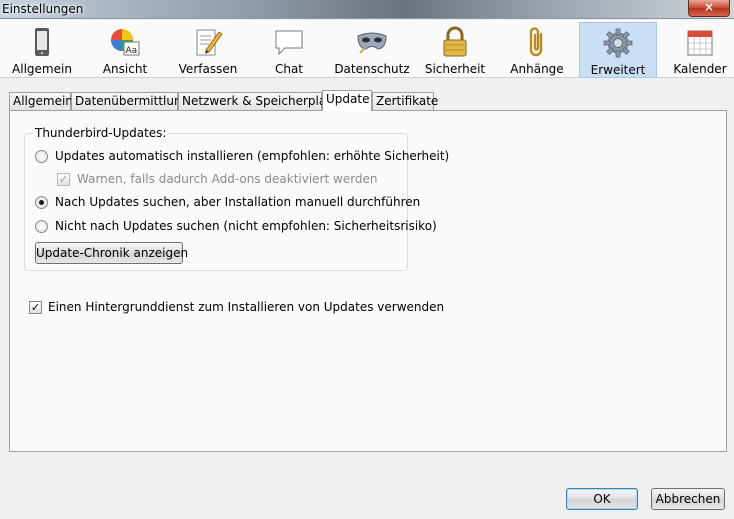 This screenshot has width=734, height=519. I want to click on tab-netzwerk-speicherplatz: Netzwerk & Speicherplatz, so click(257, 101).